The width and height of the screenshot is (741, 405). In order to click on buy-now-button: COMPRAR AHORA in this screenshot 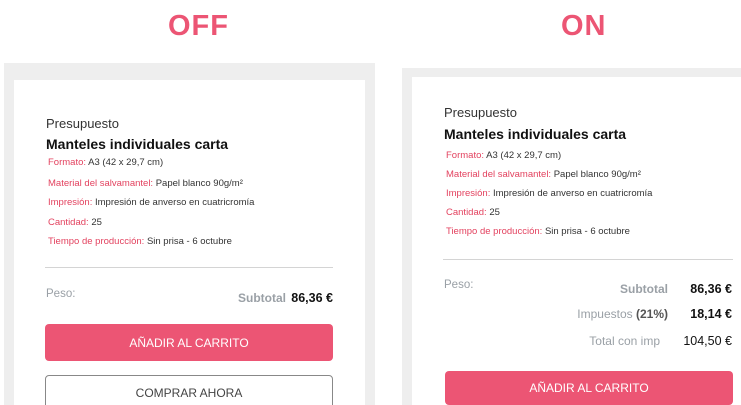, I will do `click(189, 390)`.